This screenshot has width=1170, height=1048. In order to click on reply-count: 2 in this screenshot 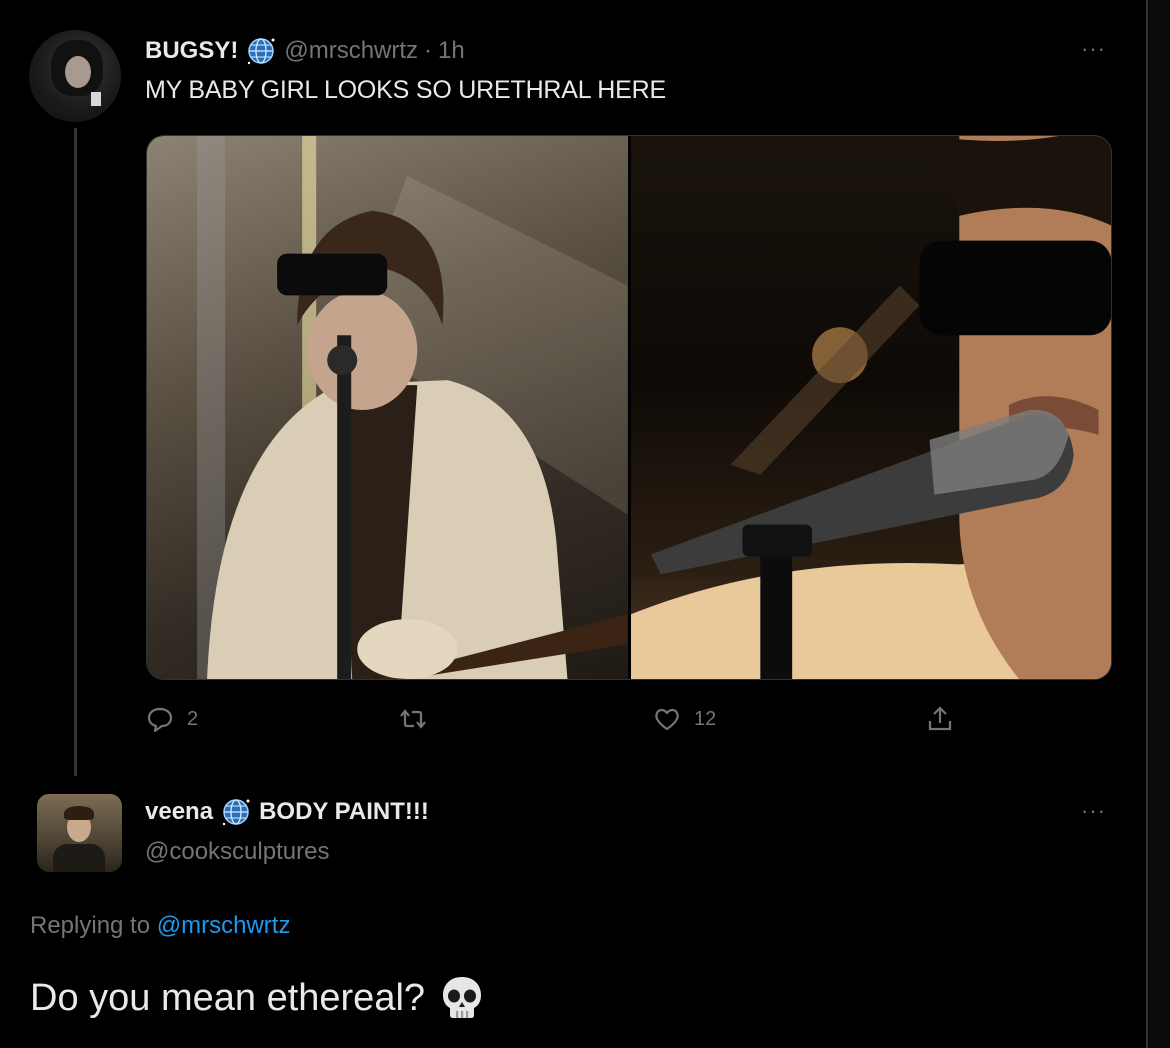, I will do `click(193, 718)`.